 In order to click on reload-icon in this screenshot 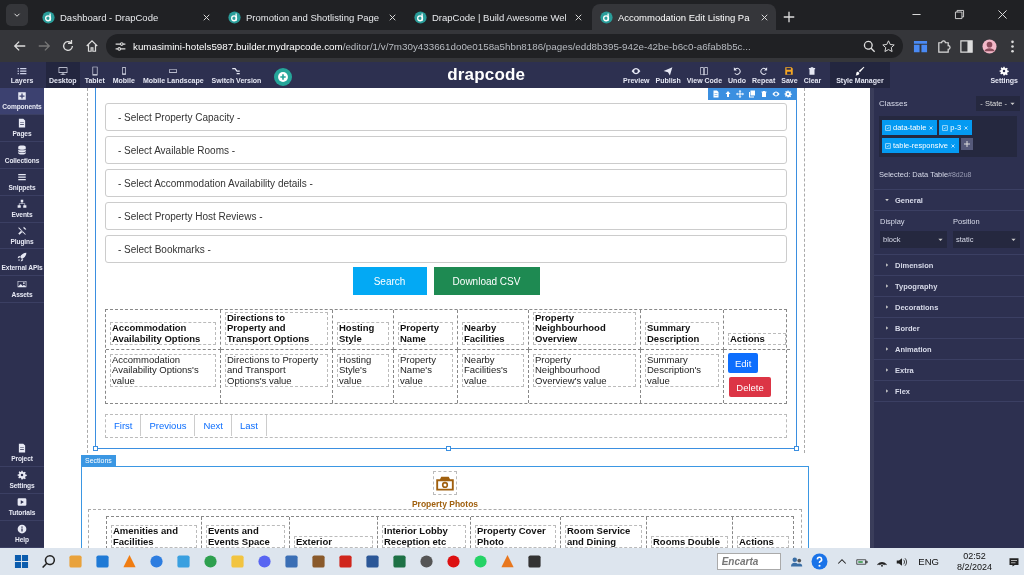, I will do `click(68, 46)`.